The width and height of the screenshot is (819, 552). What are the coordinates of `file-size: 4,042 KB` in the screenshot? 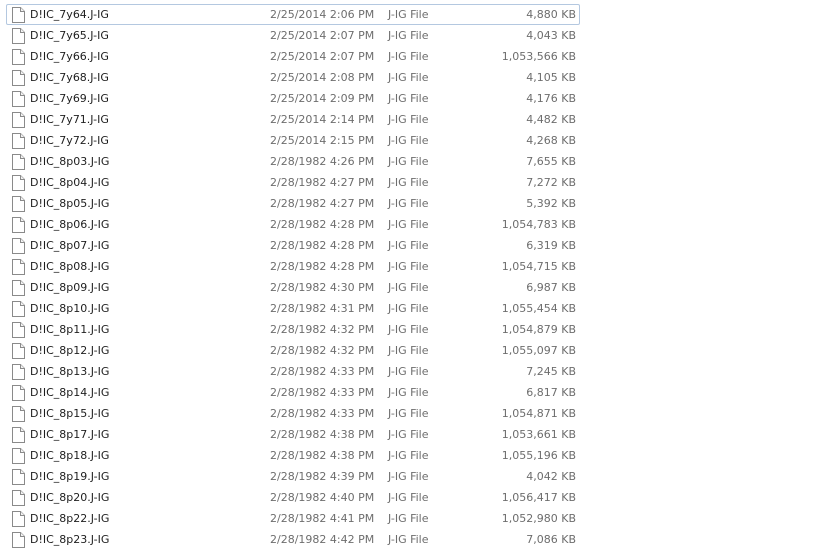 It's located at (551, 476).